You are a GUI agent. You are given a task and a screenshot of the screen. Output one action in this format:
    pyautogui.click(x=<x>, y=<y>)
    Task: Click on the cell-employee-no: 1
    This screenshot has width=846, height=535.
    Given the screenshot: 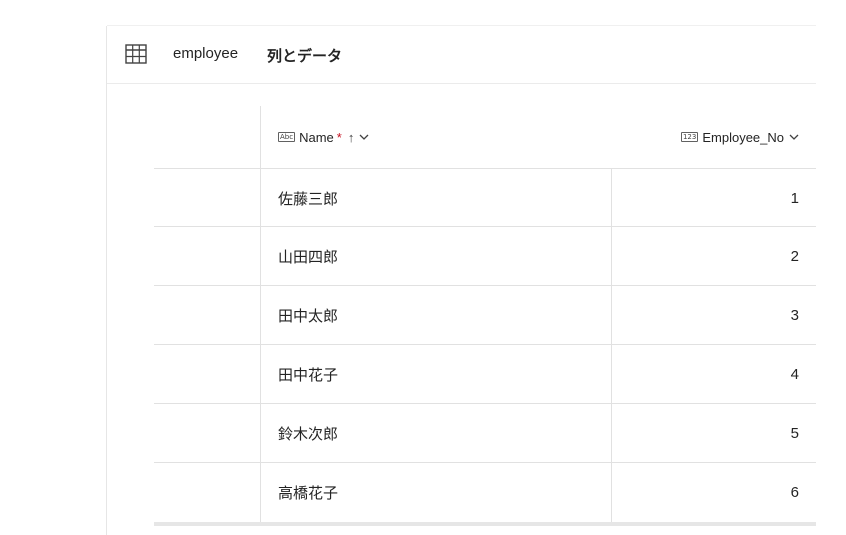 What is the action you would take?
    pyautogui.click(x=795, y=198)
    